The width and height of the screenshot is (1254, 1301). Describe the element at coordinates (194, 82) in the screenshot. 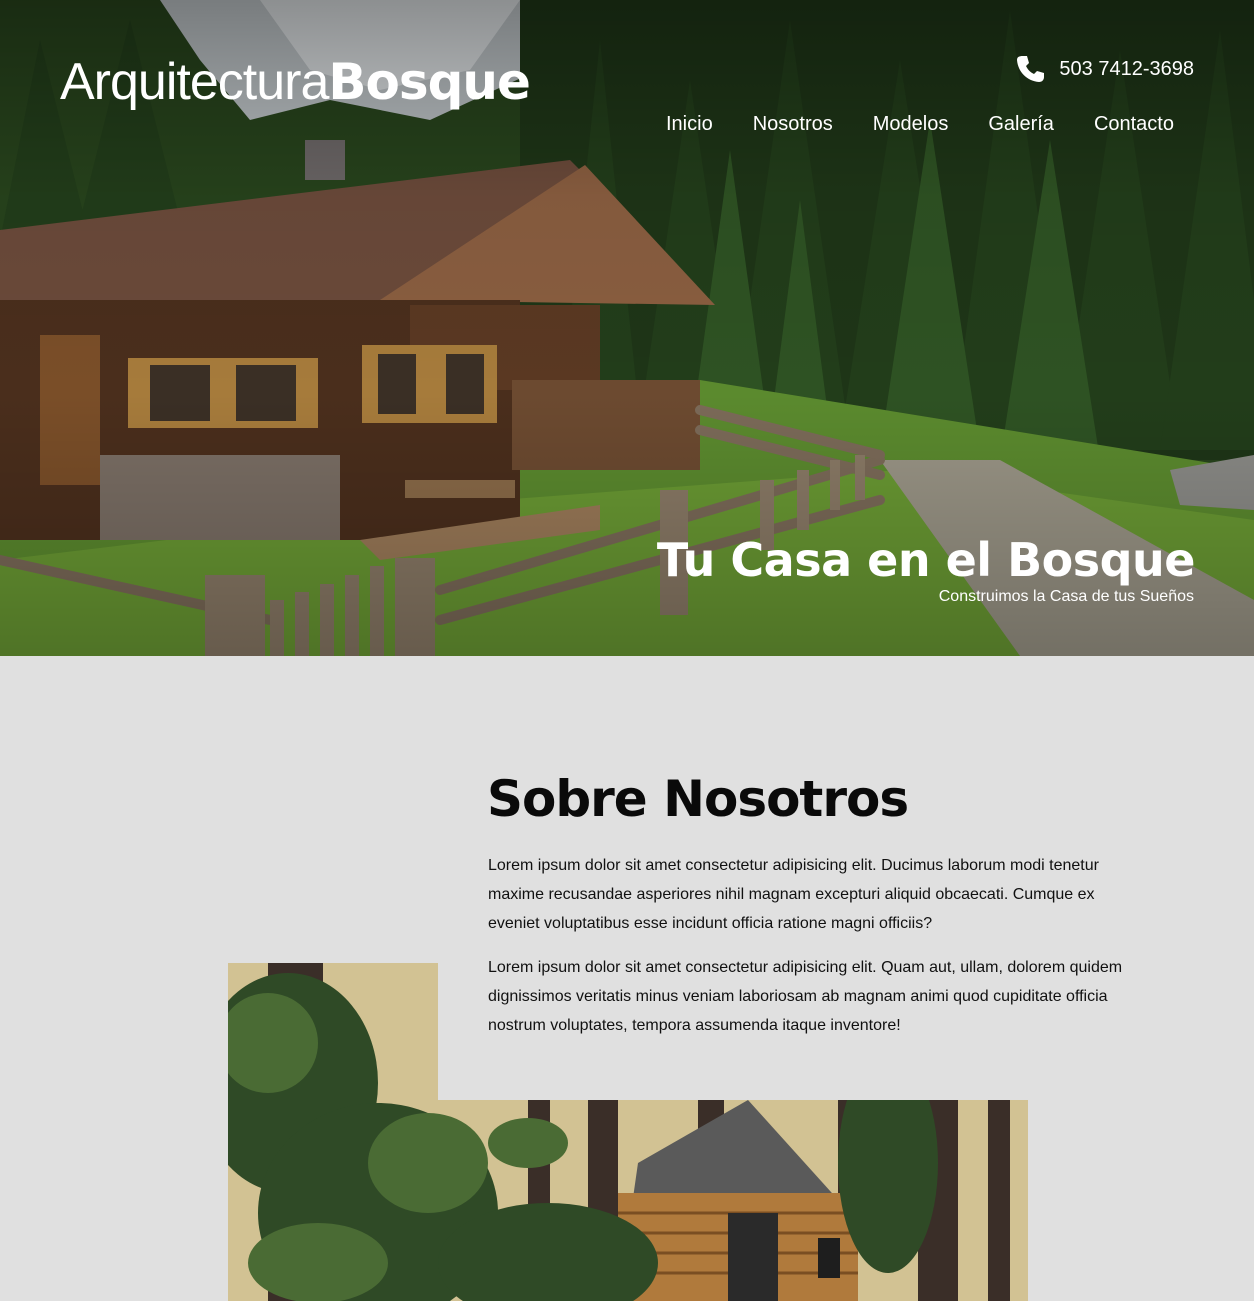

I see `logo-light-text: Arquitectura` at that location.